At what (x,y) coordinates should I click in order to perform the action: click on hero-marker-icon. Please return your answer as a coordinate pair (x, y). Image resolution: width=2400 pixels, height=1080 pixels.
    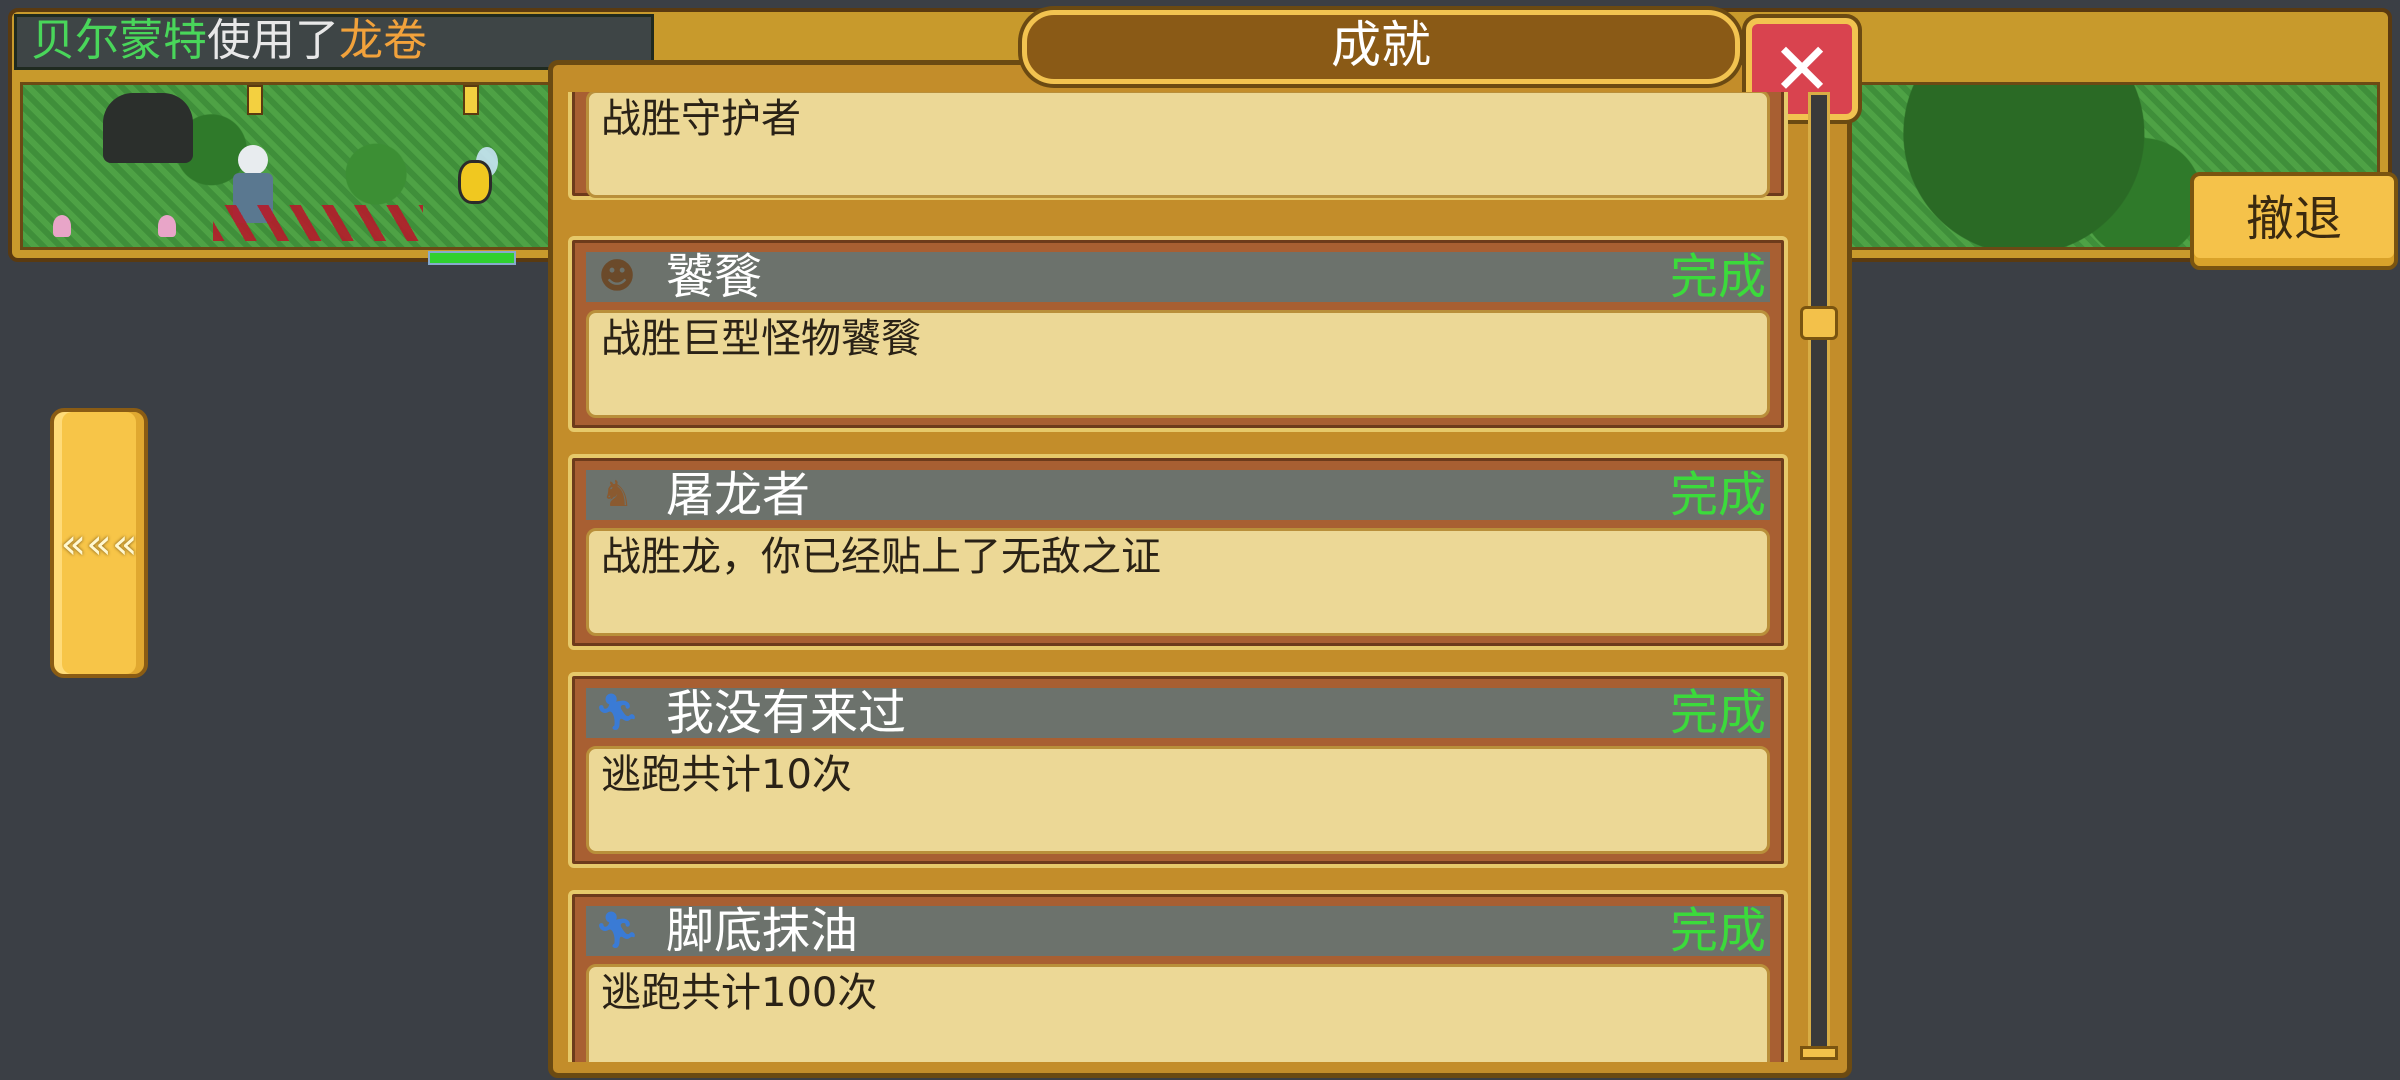
    Looking at the image, I should click on (255, 100).